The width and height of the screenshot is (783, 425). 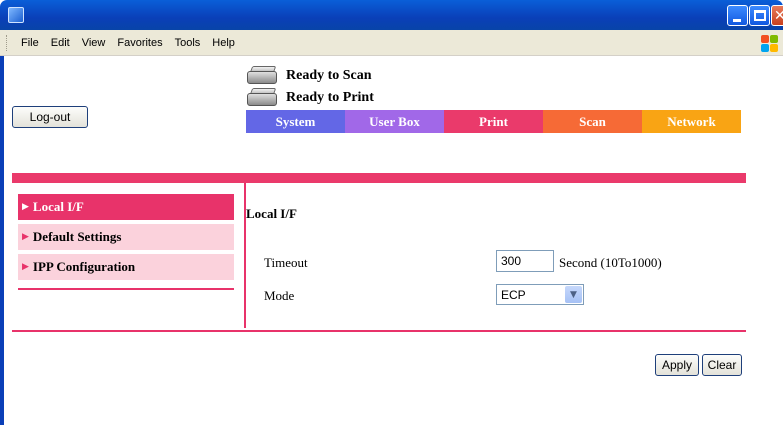 What do you see at coordinates (94, 43) in the screenshot?
I see `menu-view: View` at bounding box center [94, 43].